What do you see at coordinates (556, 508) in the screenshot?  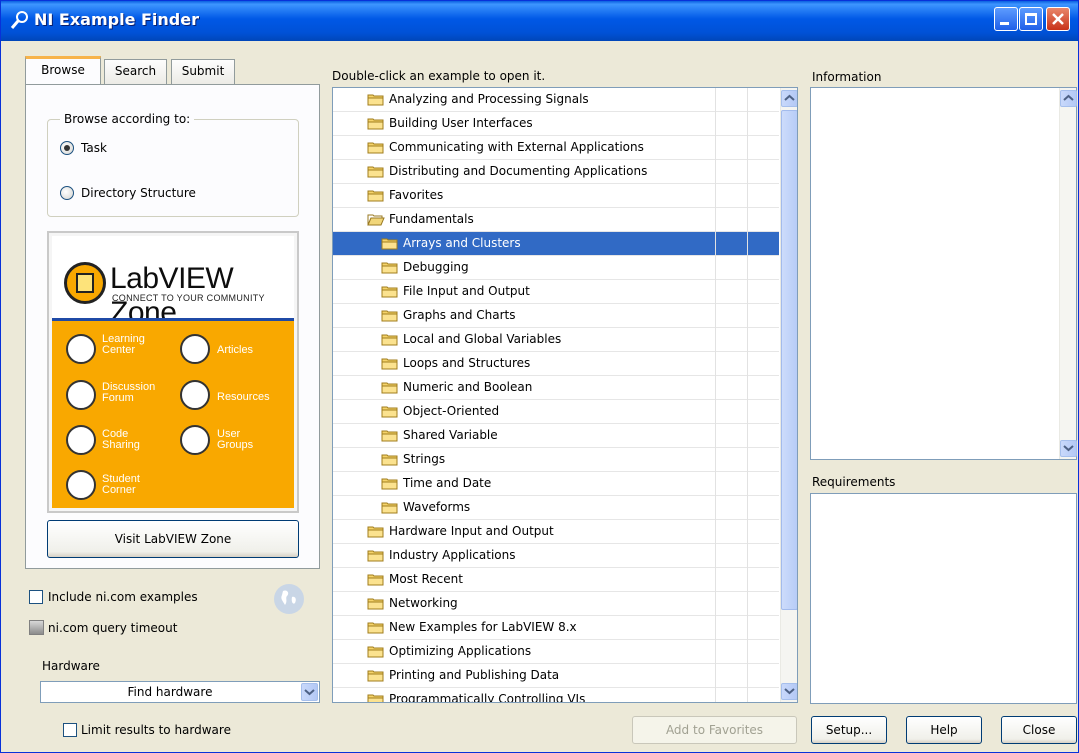 I see `tree-item: Waveforms` at bounding box center [556, 508].